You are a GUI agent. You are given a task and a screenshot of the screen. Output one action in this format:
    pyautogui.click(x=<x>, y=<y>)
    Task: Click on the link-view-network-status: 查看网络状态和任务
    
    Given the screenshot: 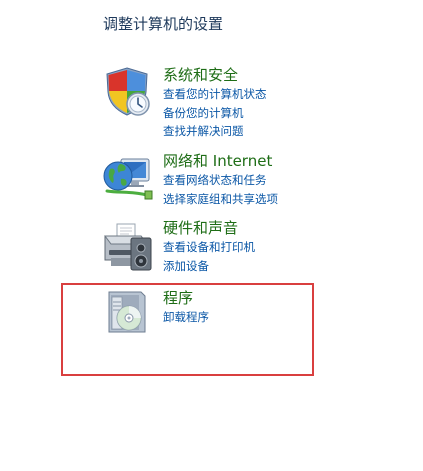 What is the action you would take?
    pyautogui.click(x=220, y=180)
    